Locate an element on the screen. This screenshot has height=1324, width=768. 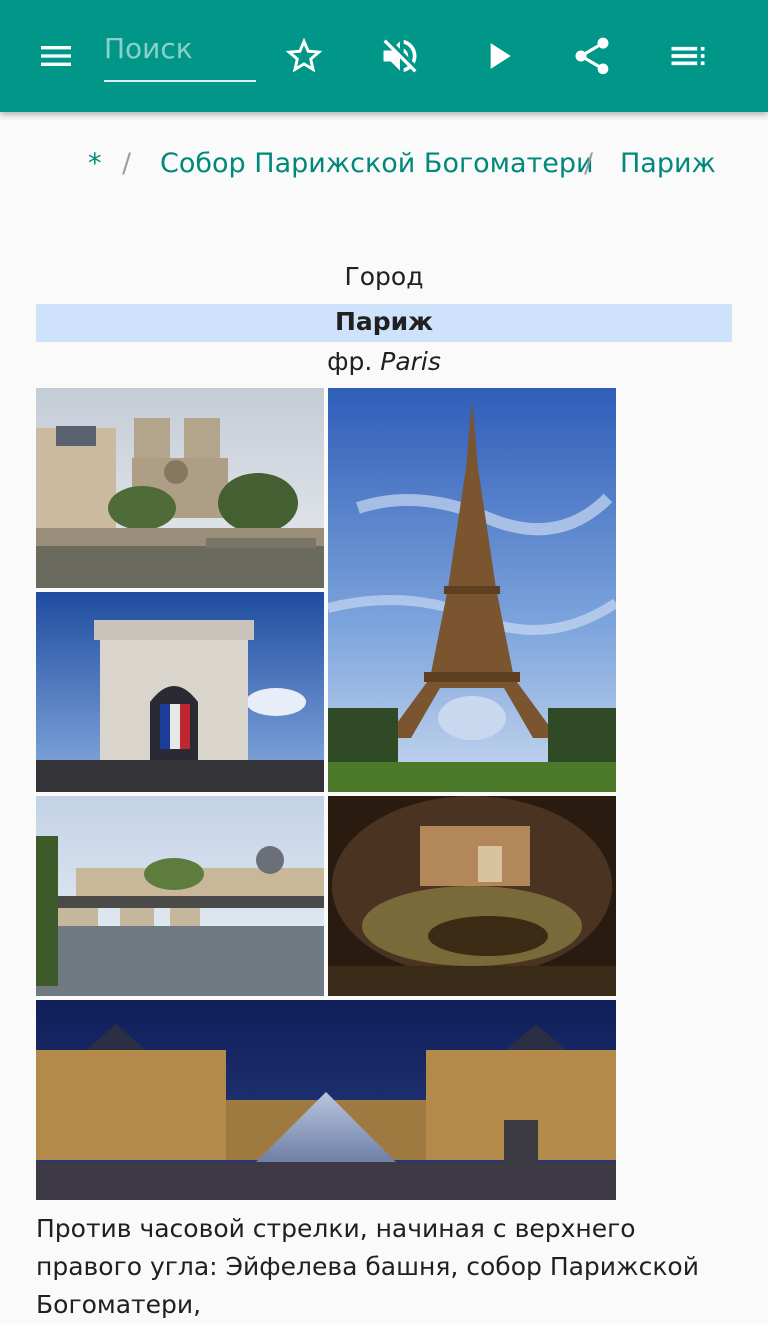
photo-notre-dame is located at coordinates (180, 488).